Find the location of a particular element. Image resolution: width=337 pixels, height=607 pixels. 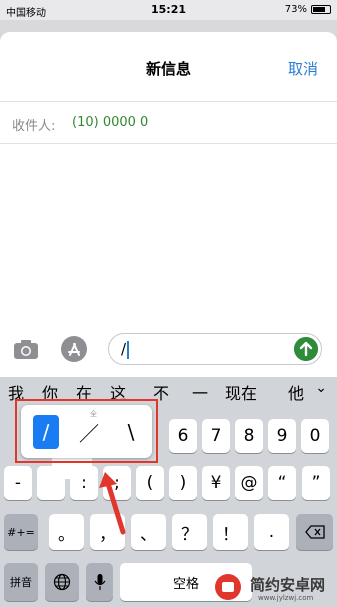

recipient-label: 收件人: is located at coordinates (34, 126).